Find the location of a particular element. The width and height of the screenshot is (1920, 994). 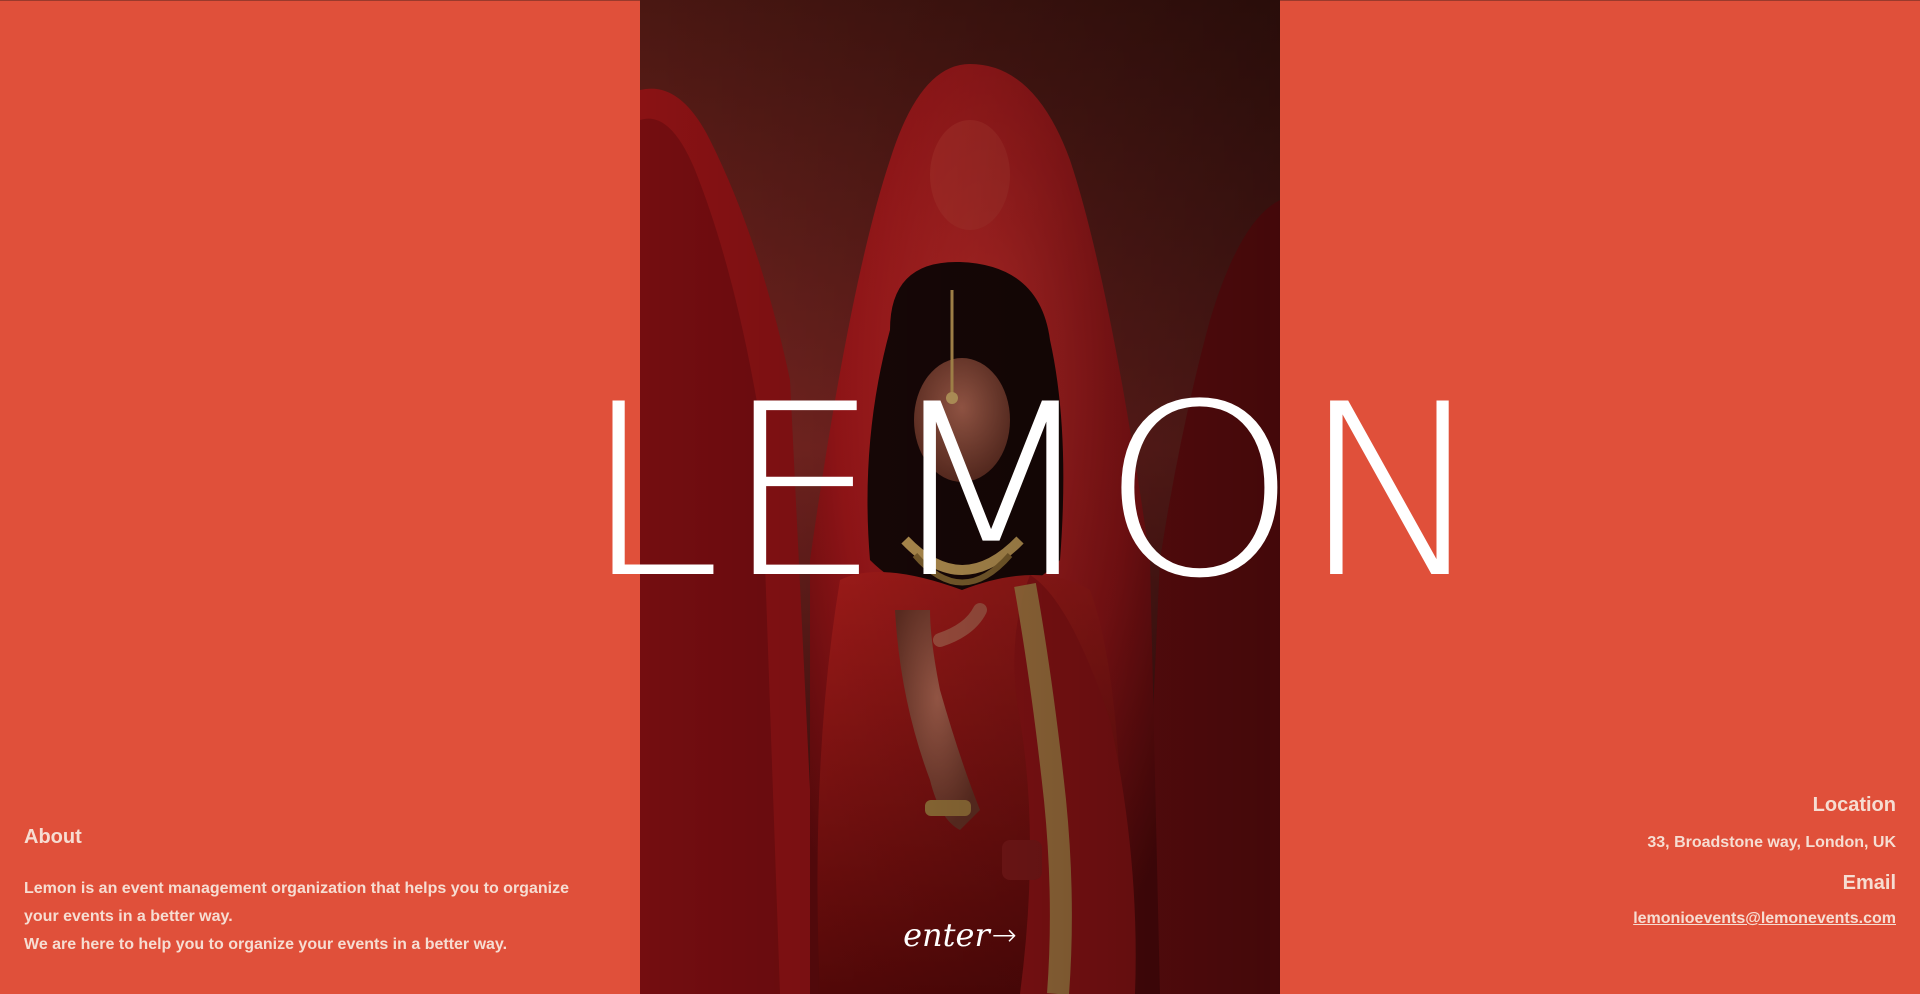

email-link: lemonioevents@lemonevents.com is located at coordinates (1764, 919).